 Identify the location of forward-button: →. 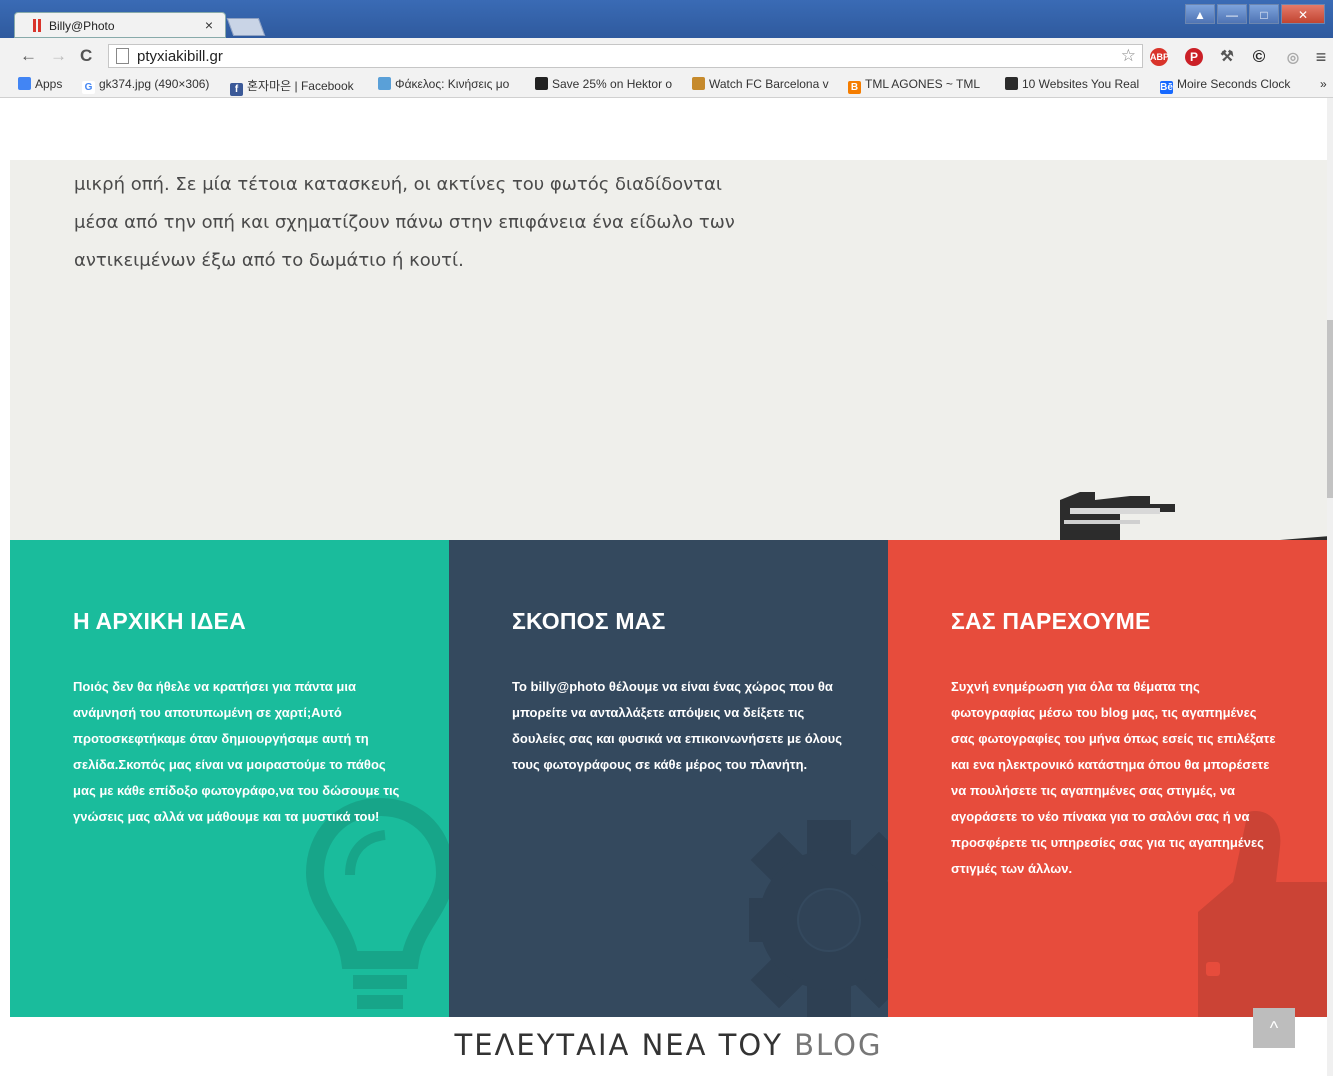
(58, 56).